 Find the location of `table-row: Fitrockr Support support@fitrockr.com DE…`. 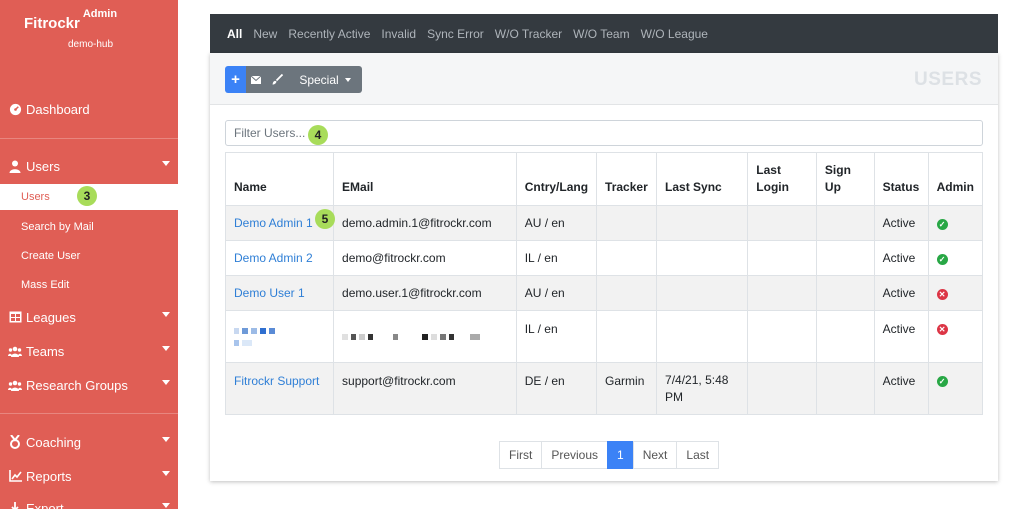

table-row: Fitrockr Support support@fitrockr.com DE… is located at coordinates (604, 388).